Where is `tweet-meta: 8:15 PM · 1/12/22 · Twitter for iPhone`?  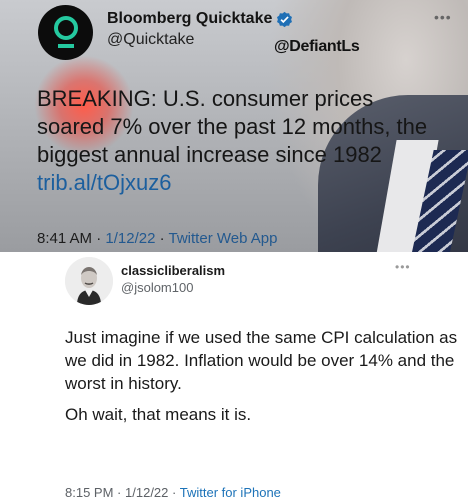
tweet-meta: 8:15 PM · 1/12/22 · Twitter for iPhone is located at coordinates (173, 492).